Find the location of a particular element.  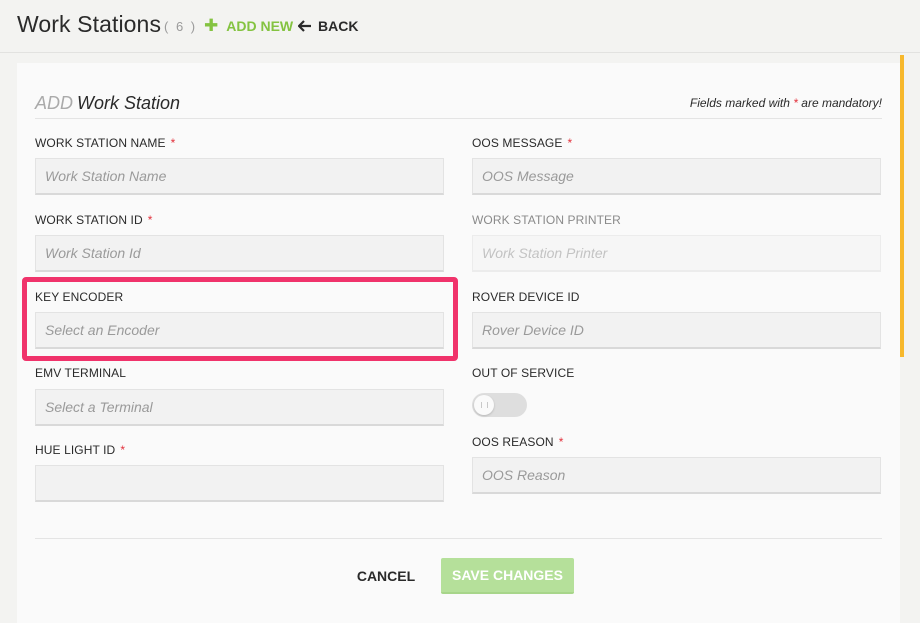

work-station-id-label: WORK STATION ID * is located at coordinates (94, 220).